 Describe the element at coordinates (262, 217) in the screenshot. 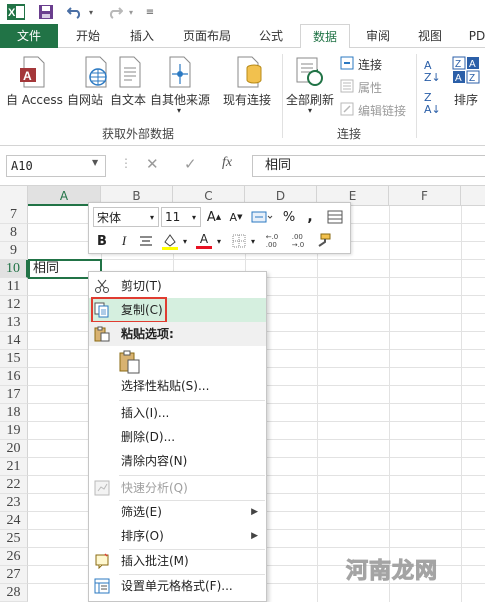

I see `number-format-icon` at that location.